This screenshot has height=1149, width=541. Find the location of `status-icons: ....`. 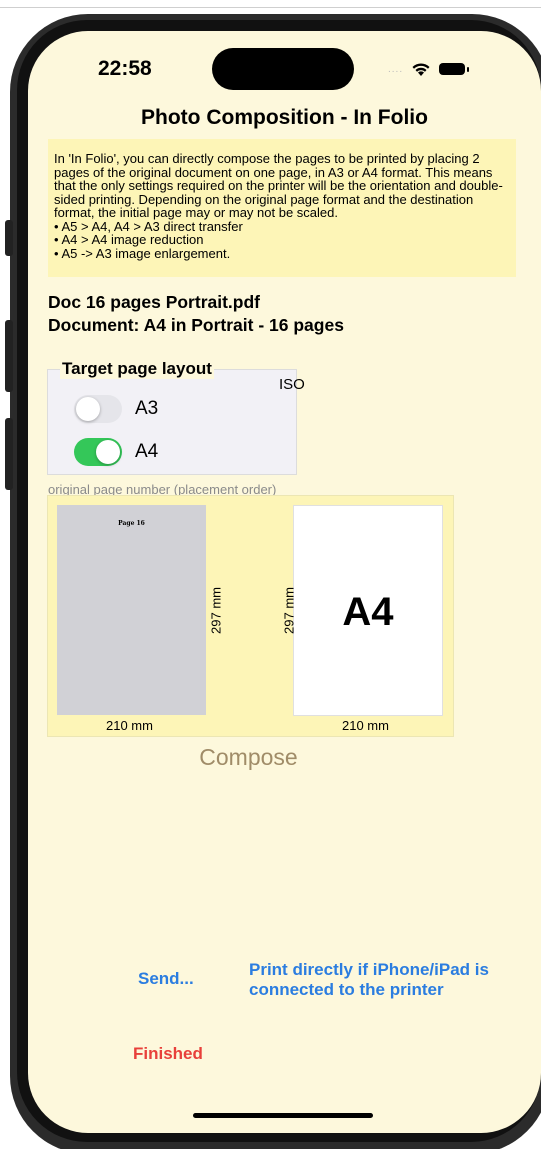

status-icons: .... is located at coordinates (429, 69).